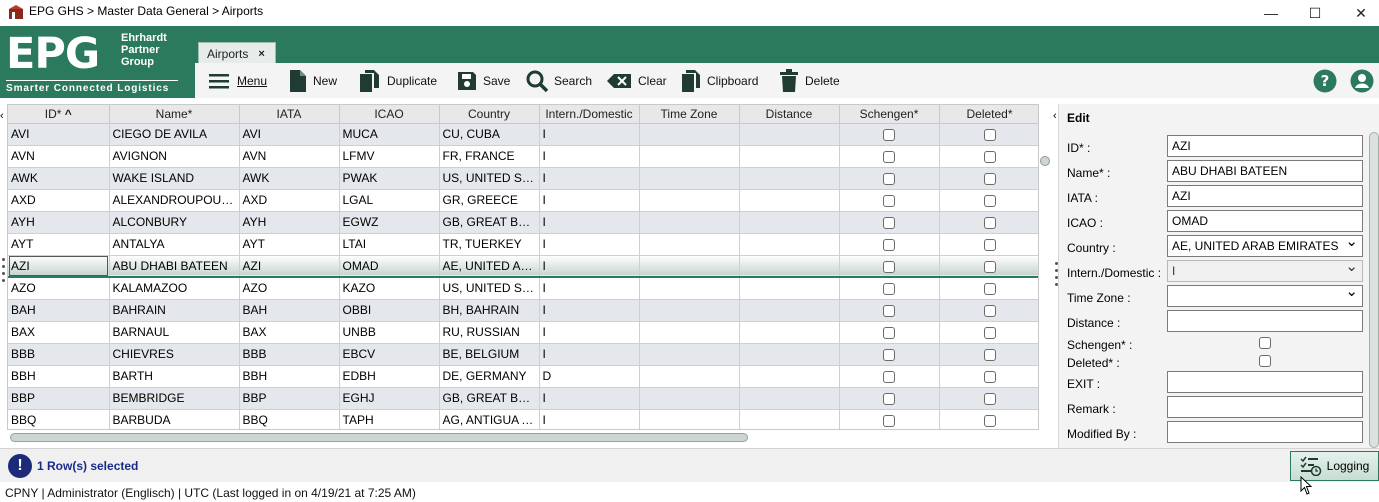 The width and height of the screenshot is (1379, 502). Describe the element at coordinates (1265, 196) in the screenshot. I see `iata-field: AZI` at that location.